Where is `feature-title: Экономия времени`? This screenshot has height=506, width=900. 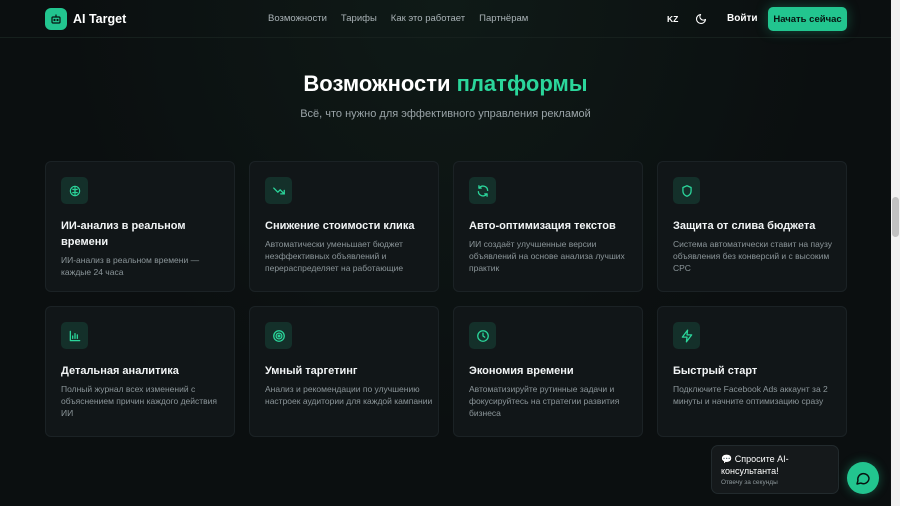 feature-title: Экономия времени is located at coordinates (521, 371).